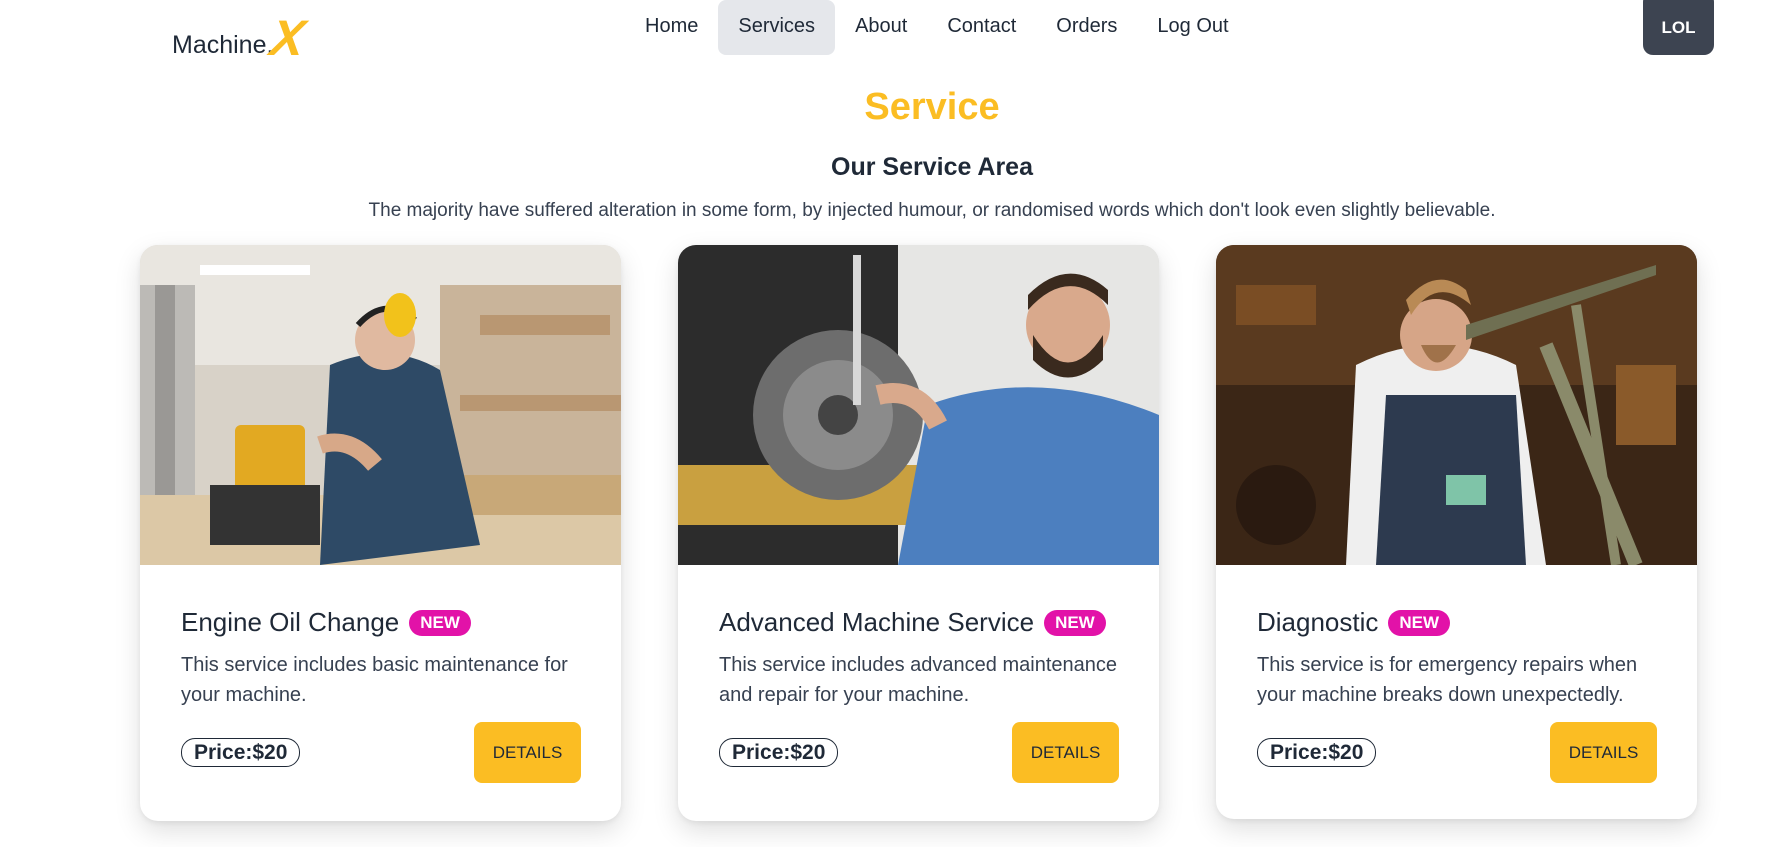  I want to click on nav-contact: Contact, so click(981, 27).